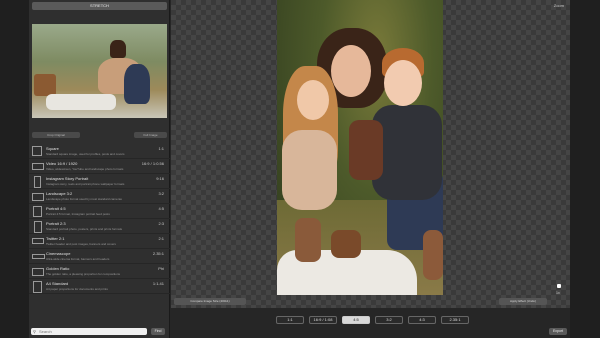  What do you see at coordinates (37, 287) in the screenshot?
I see `page-icon` at bounding box center [37, 287].